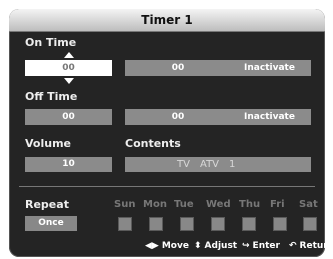 This screenshot has width=333, height=259. Describe the element at coordinates (293, 246) in the screenshot. I see `return-icon: ↶` at that location.